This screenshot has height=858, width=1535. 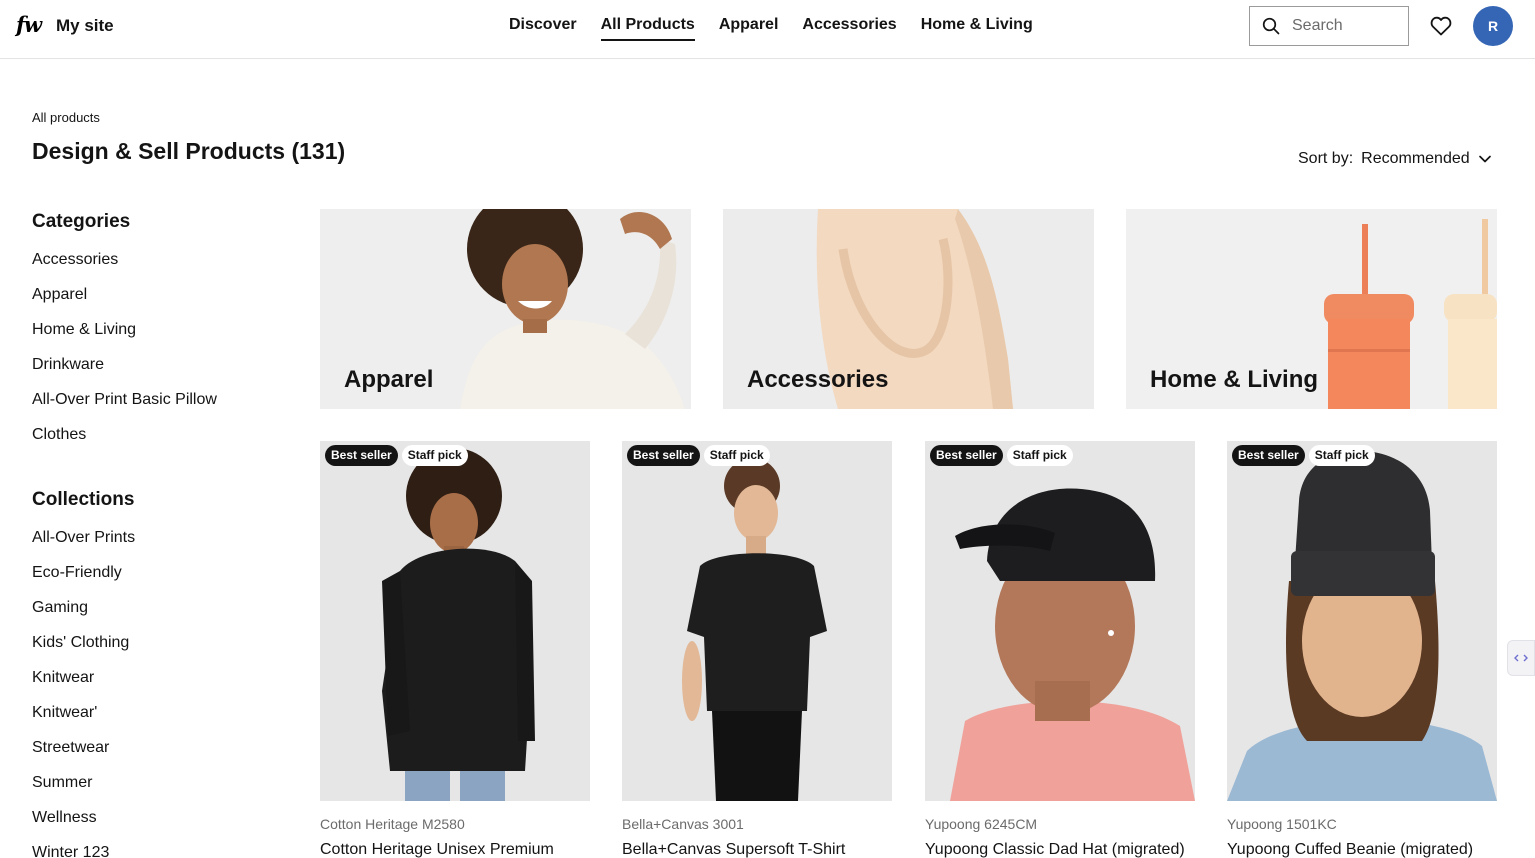 I want to click on product-brand: Bella+Canvas 3001, so click(x=683, y=824).